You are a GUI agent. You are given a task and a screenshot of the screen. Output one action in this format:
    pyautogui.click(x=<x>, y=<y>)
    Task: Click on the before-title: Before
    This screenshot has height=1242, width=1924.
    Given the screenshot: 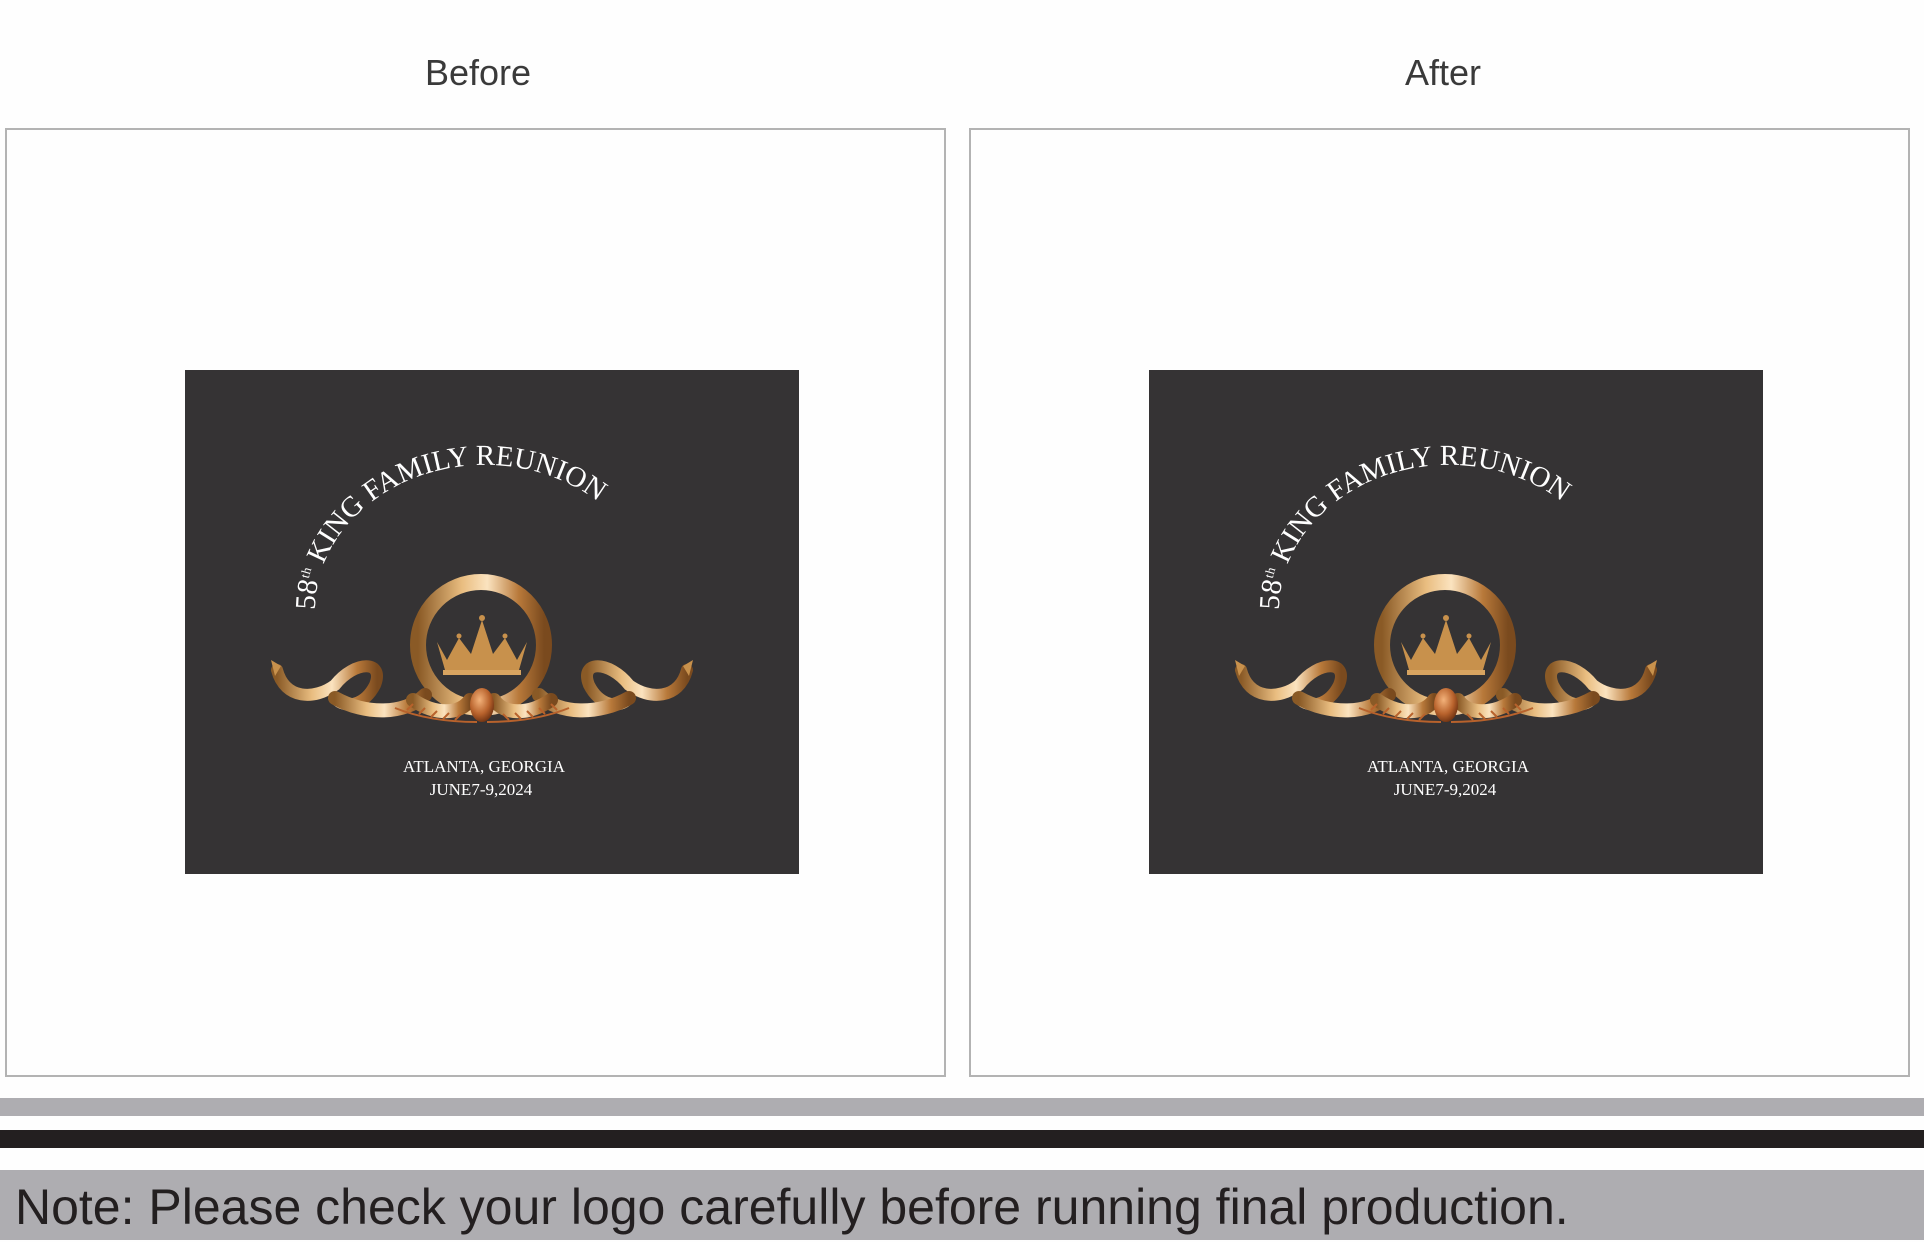 What is the action you would take?
    pyautogui.click(x=478, y=72)
    